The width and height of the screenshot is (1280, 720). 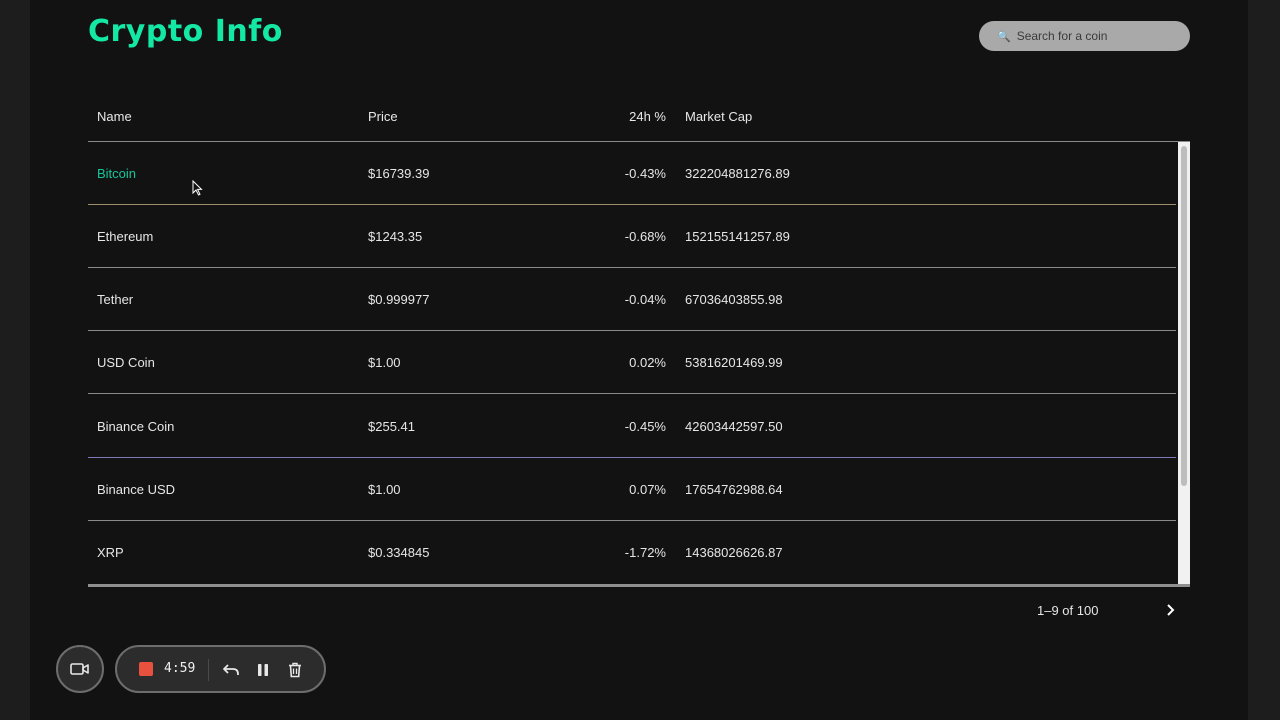 I want to click on coin-price: $0.334845, so click(x=399, y=552).